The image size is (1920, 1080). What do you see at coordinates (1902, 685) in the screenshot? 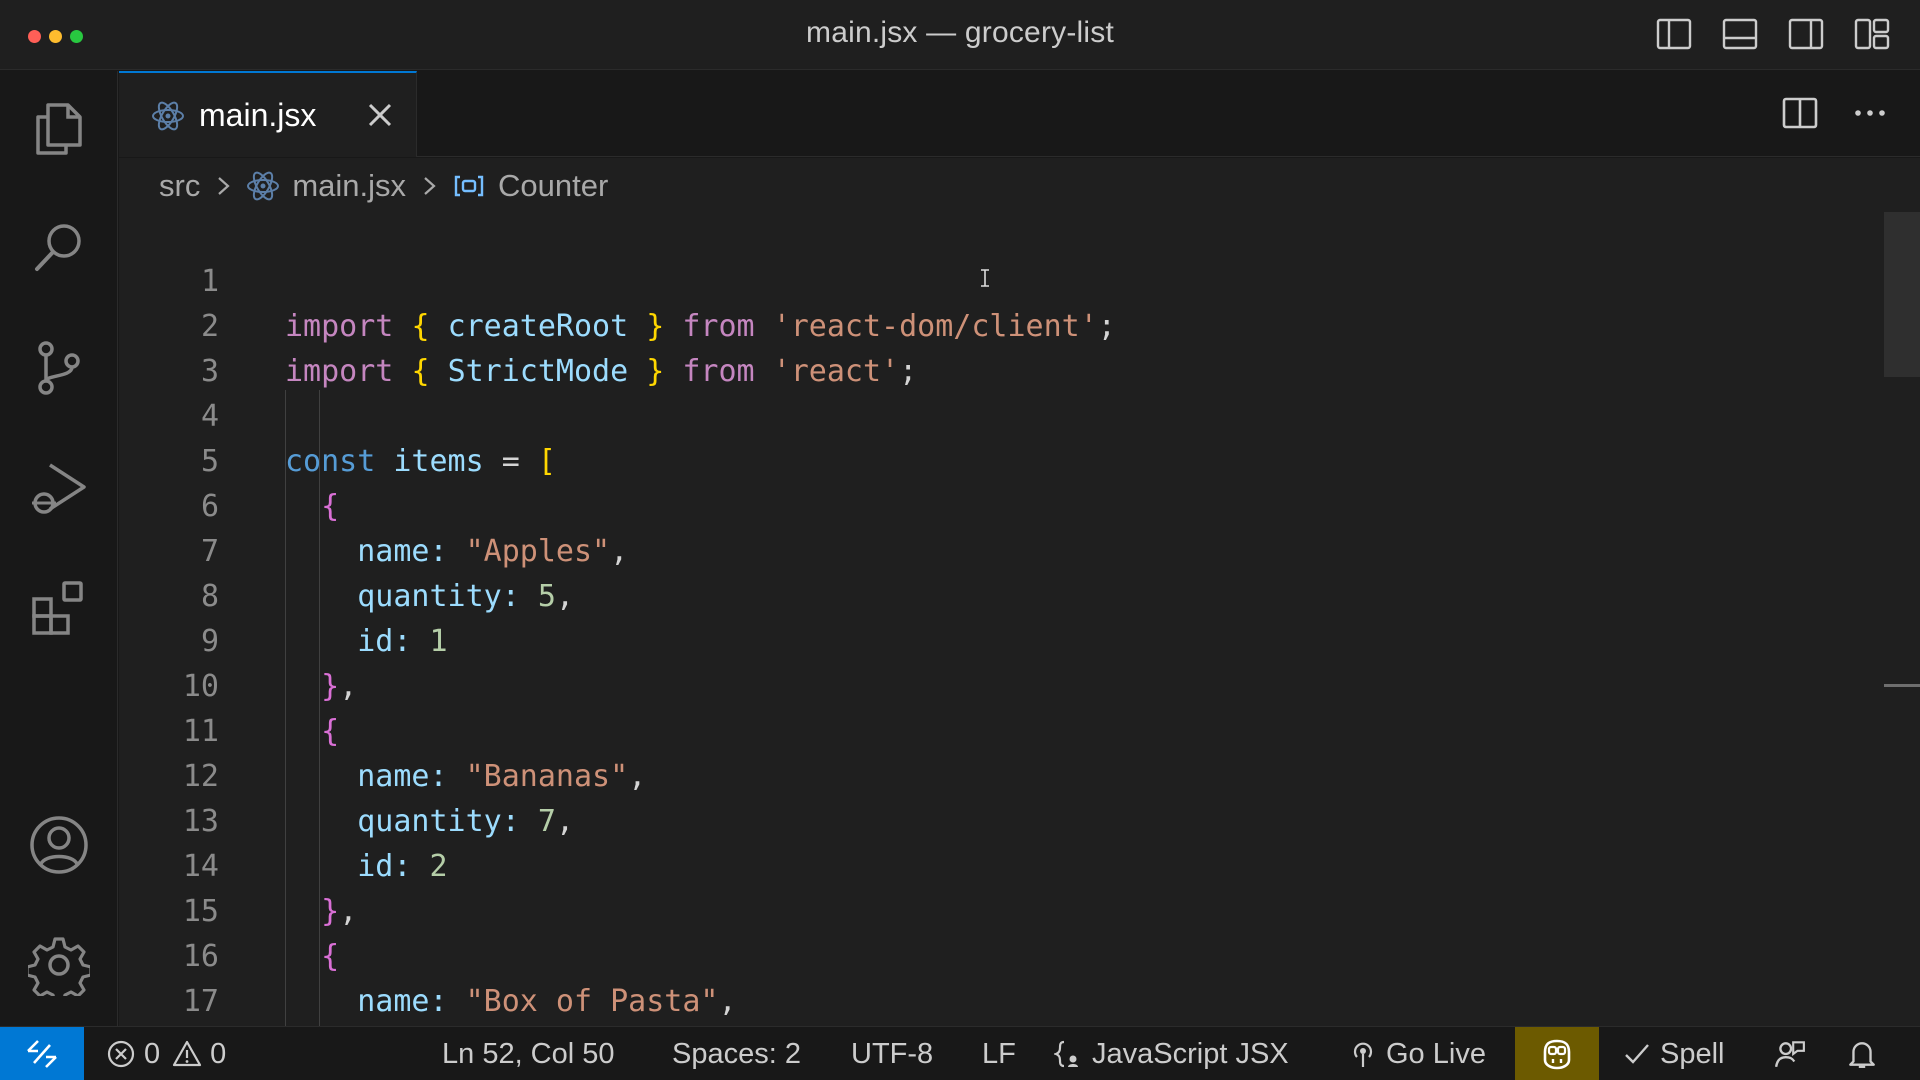
I see `scrollbar-marker` at bounding box center [1902, 685].